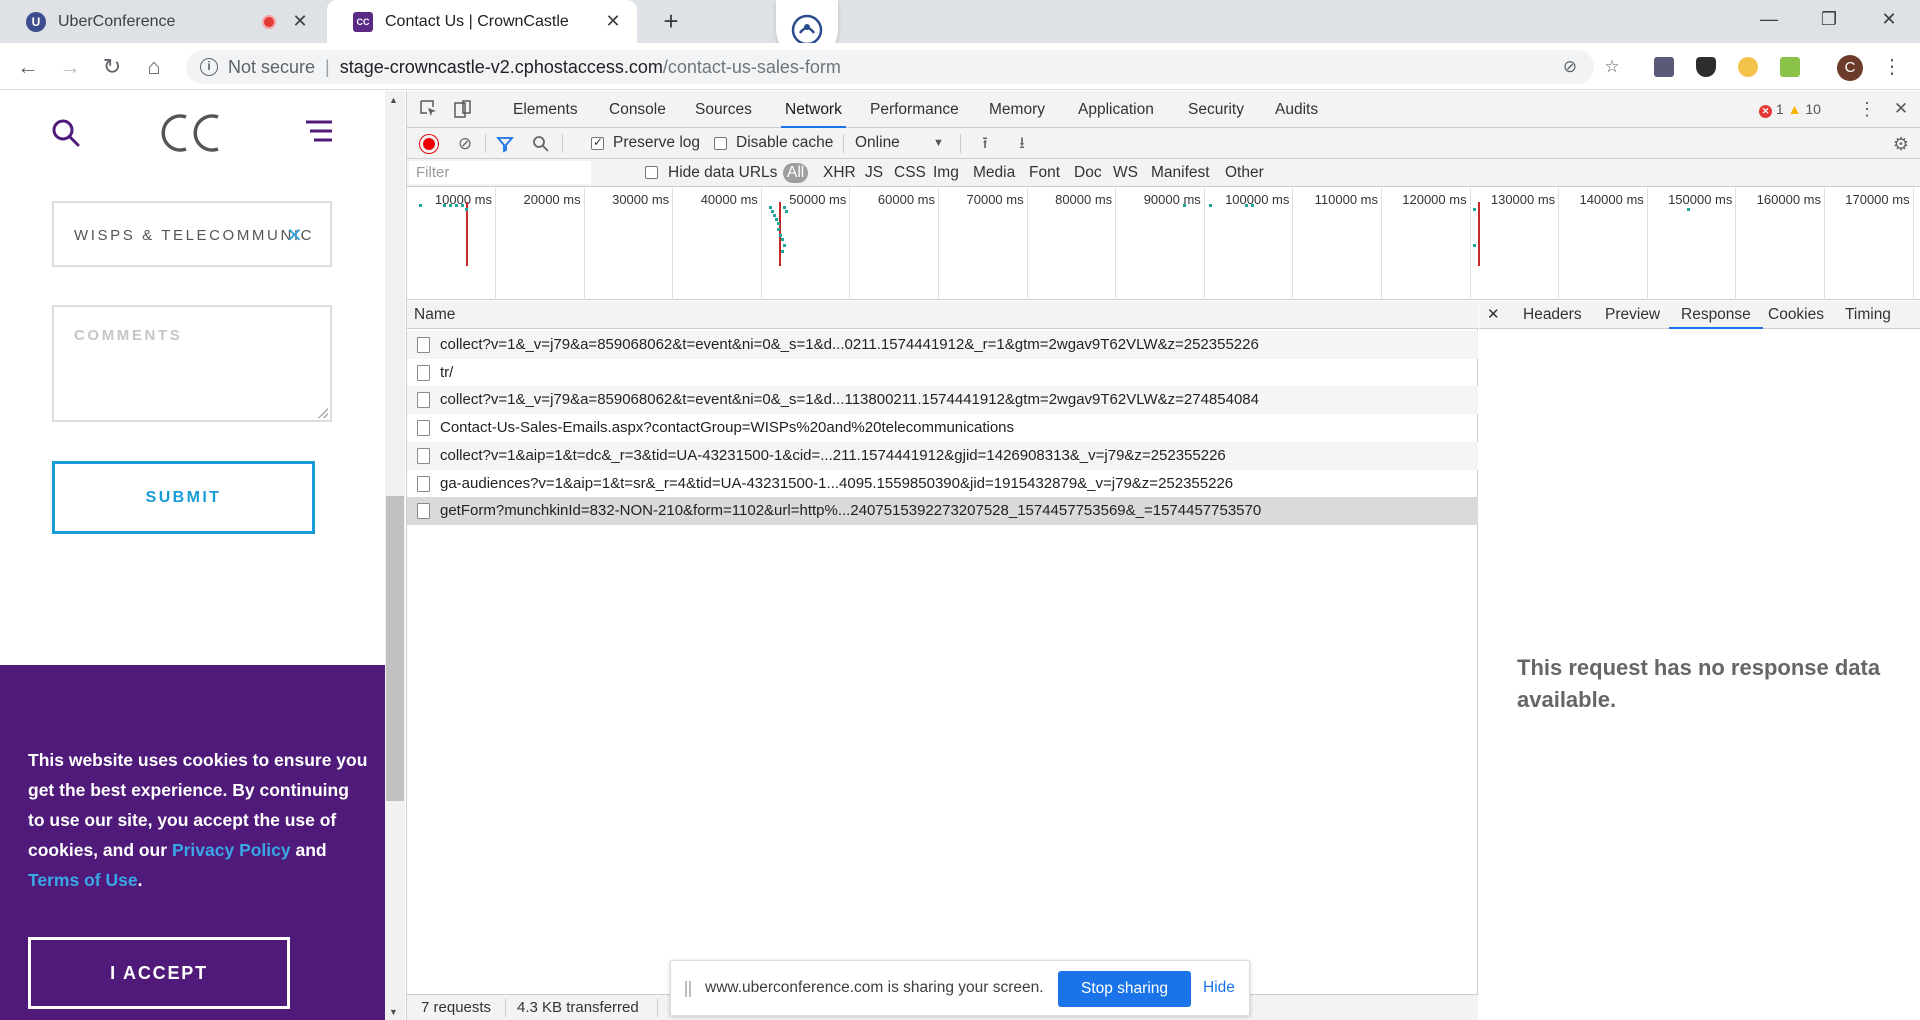  Describe the element at coordinates (429, 109) in the screenshot. I see `inspect-element-icon` at that location.